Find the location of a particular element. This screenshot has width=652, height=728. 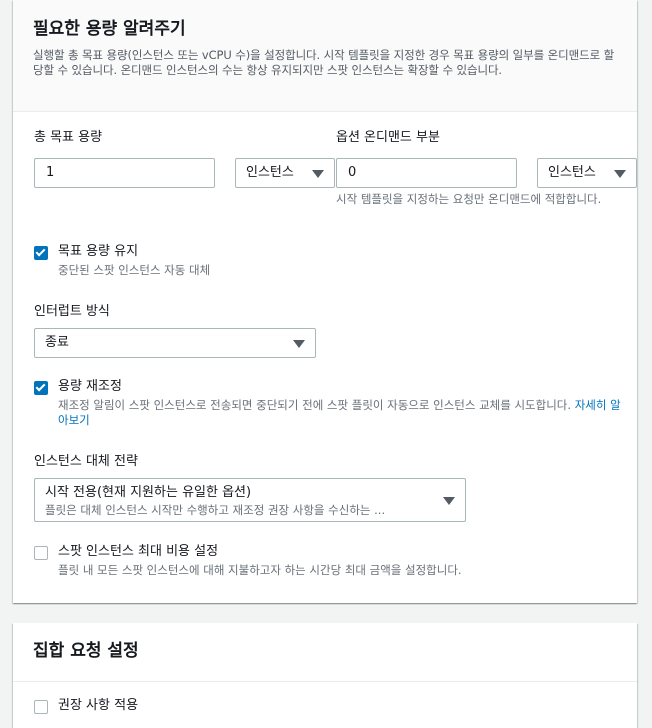

apply-recommendations-checkbox is located at coordinates (41, 707).